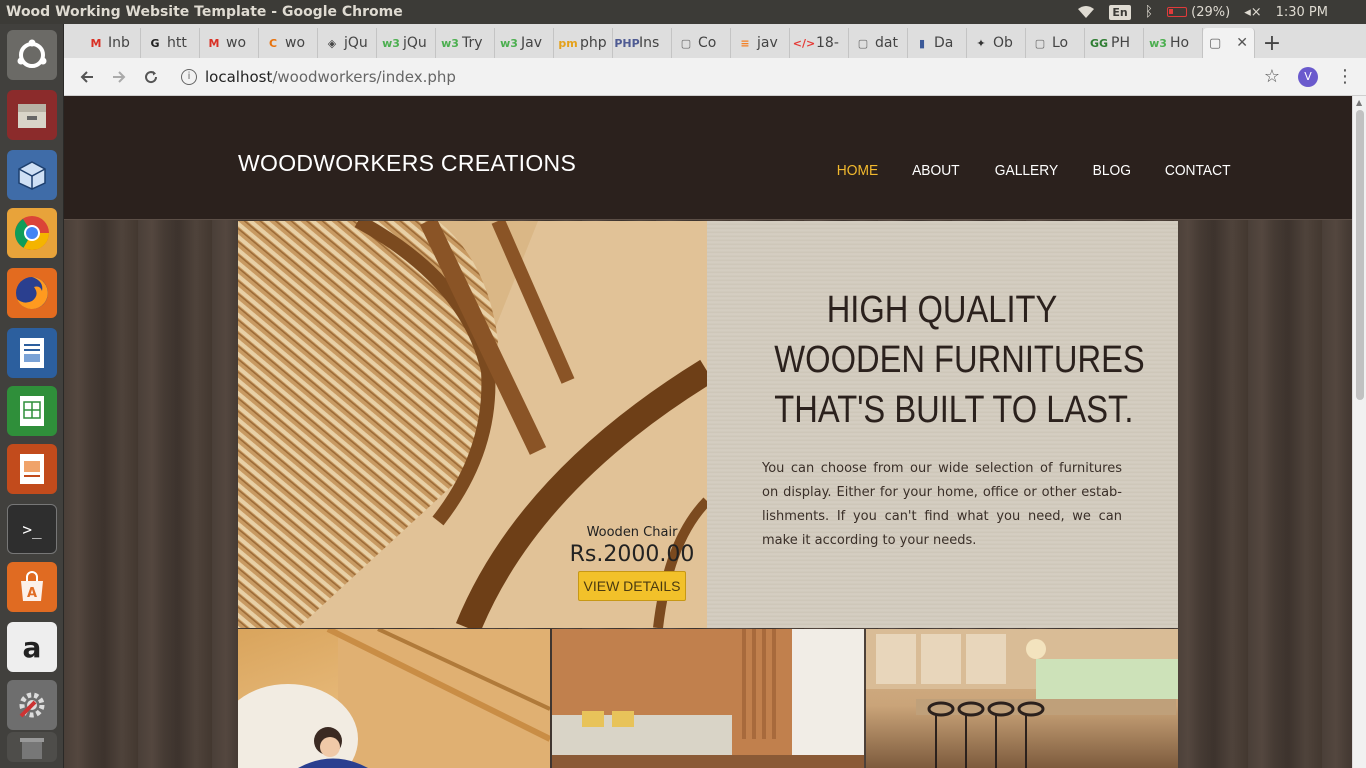 The image size is (1366, 768). Describe the element at coordinates (1180, 43) in the screenshot. I see `tab-label: Ho` at that location.